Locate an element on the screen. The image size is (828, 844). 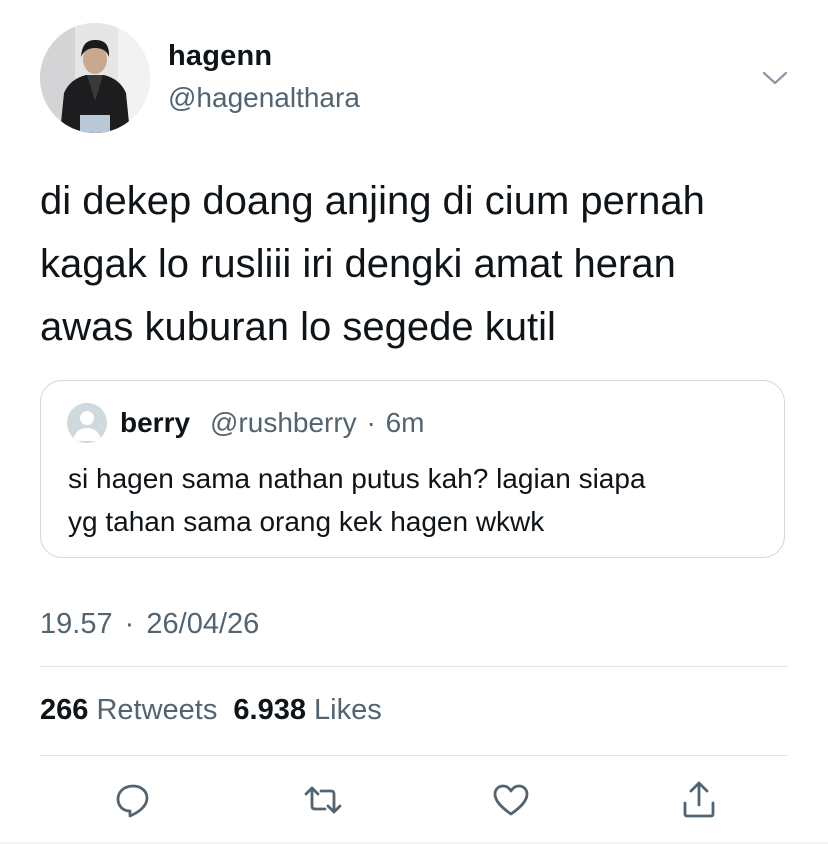
share-icon is located at coordinates (699, 799).